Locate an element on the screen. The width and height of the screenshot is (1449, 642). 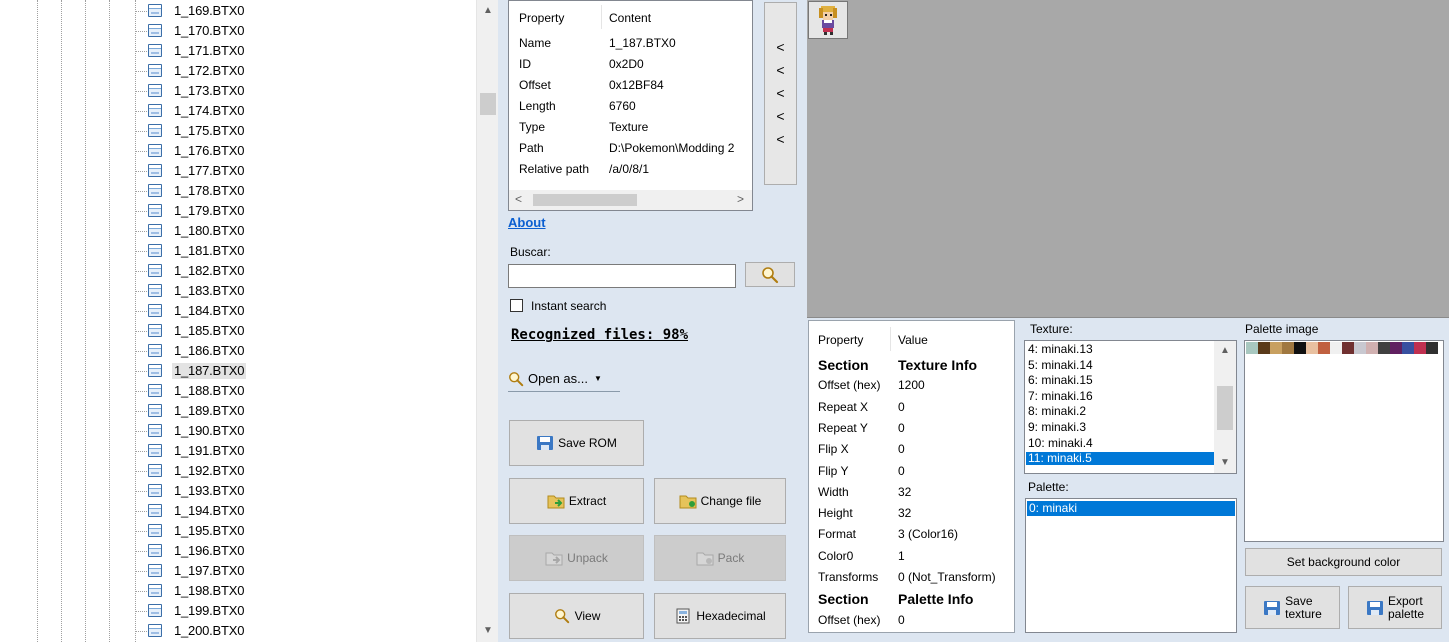
pack-button: Pack is located at coordinates (720, 558).